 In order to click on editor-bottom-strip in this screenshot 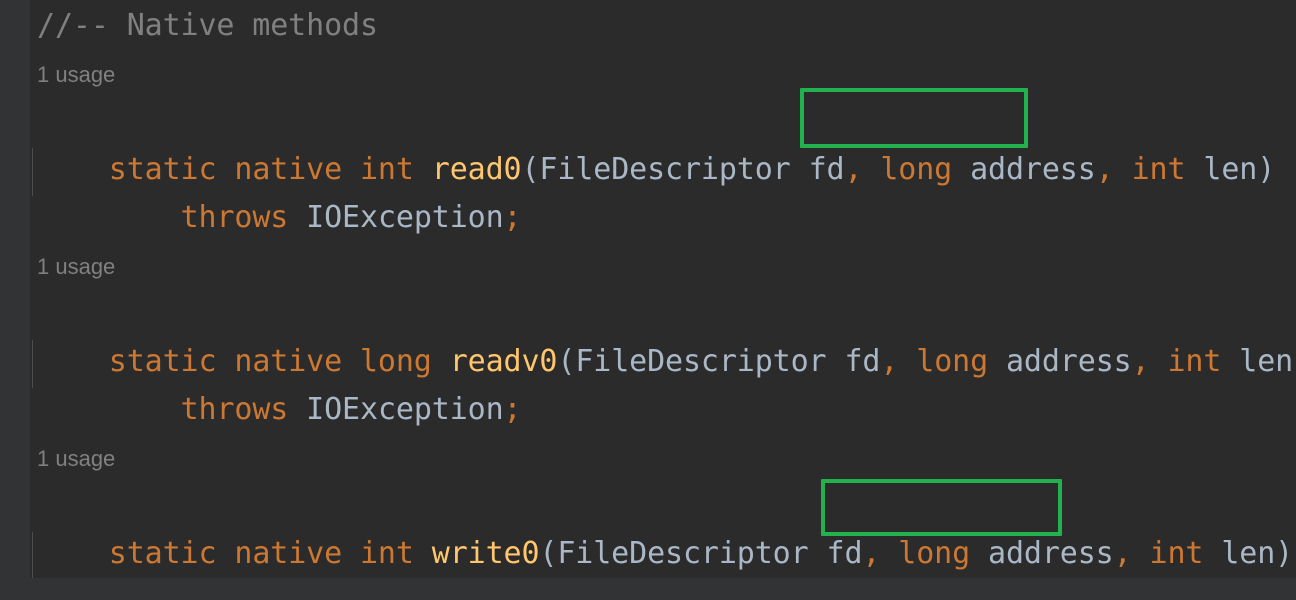, I will do `click(648, 589)`.